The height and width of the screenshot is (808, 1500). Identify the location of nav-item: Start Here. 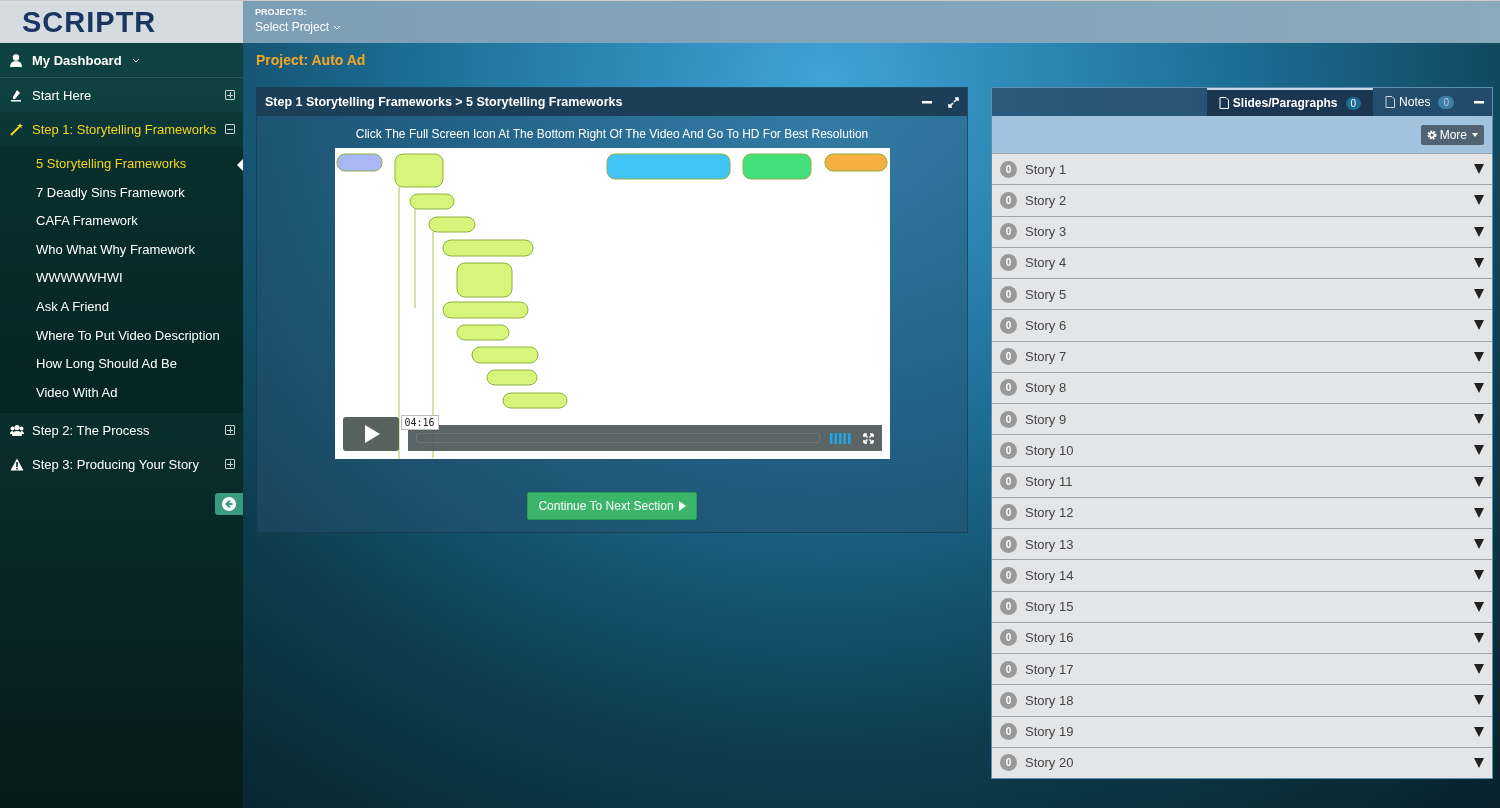
(121, 95).